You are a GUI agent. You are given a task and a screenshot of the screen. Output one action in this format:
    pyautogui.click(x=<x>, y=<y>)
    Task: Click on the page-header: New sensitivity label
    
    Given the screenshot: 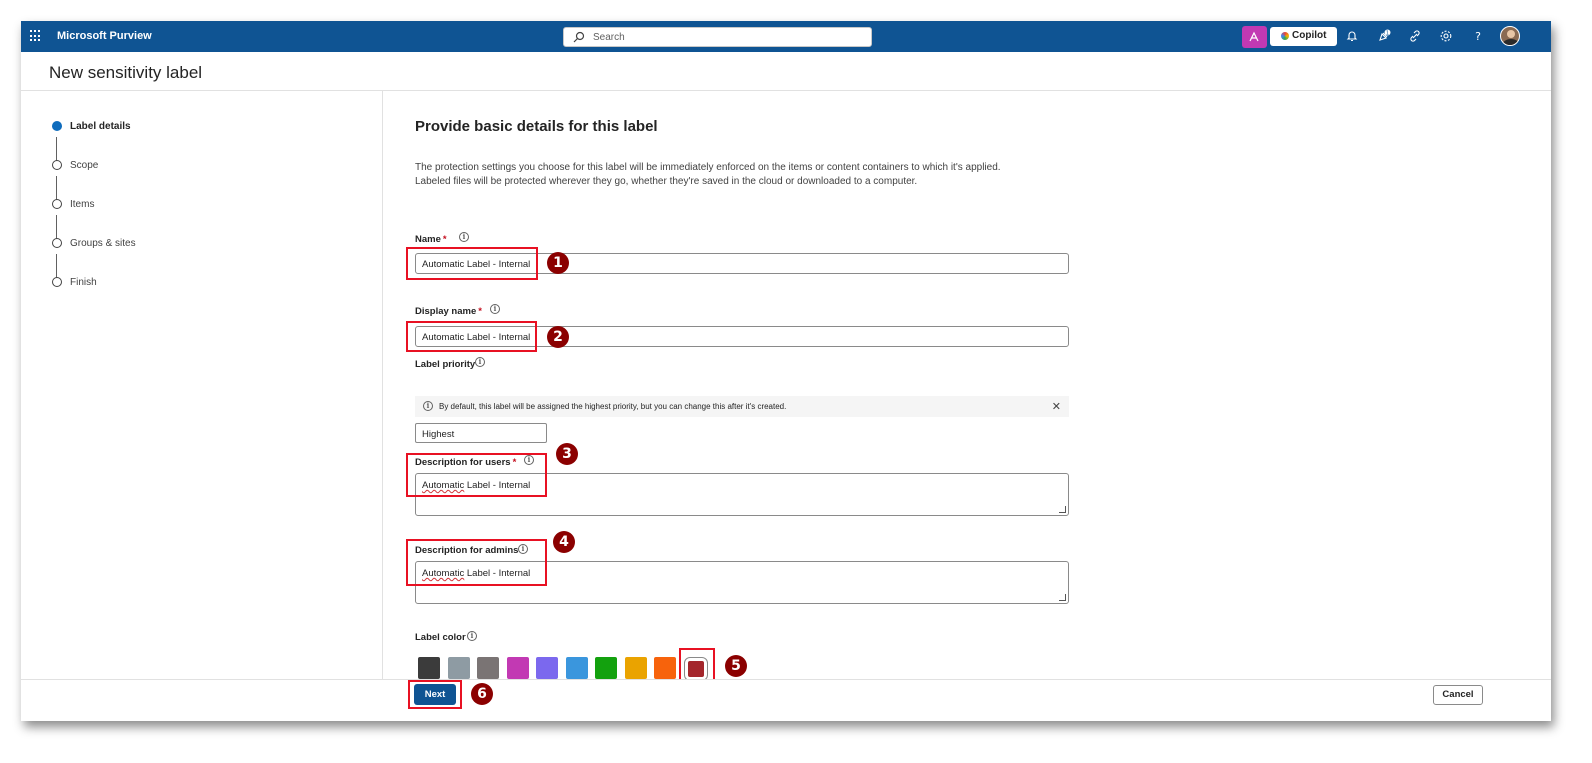 What is the action you would take?
    pyautogui.click(x=786, y=71)
    